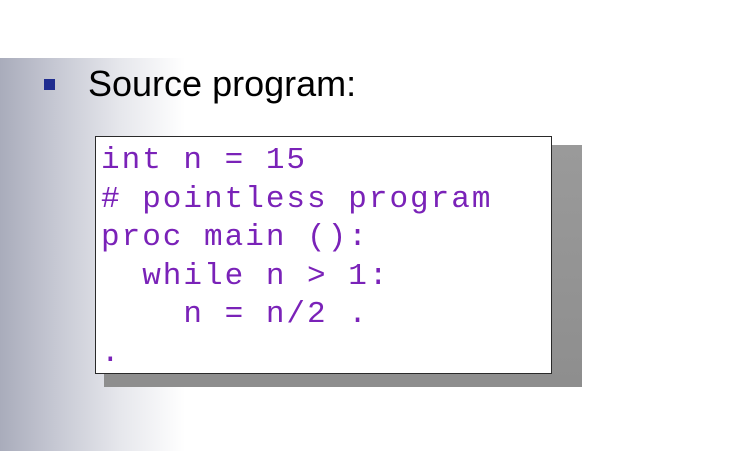 This screenshot has height=451, width=756. What do you see at coordinates (222, 83) in the screenshot?
I see `bullet-text: Source program:` at bounding box center [222, 83].